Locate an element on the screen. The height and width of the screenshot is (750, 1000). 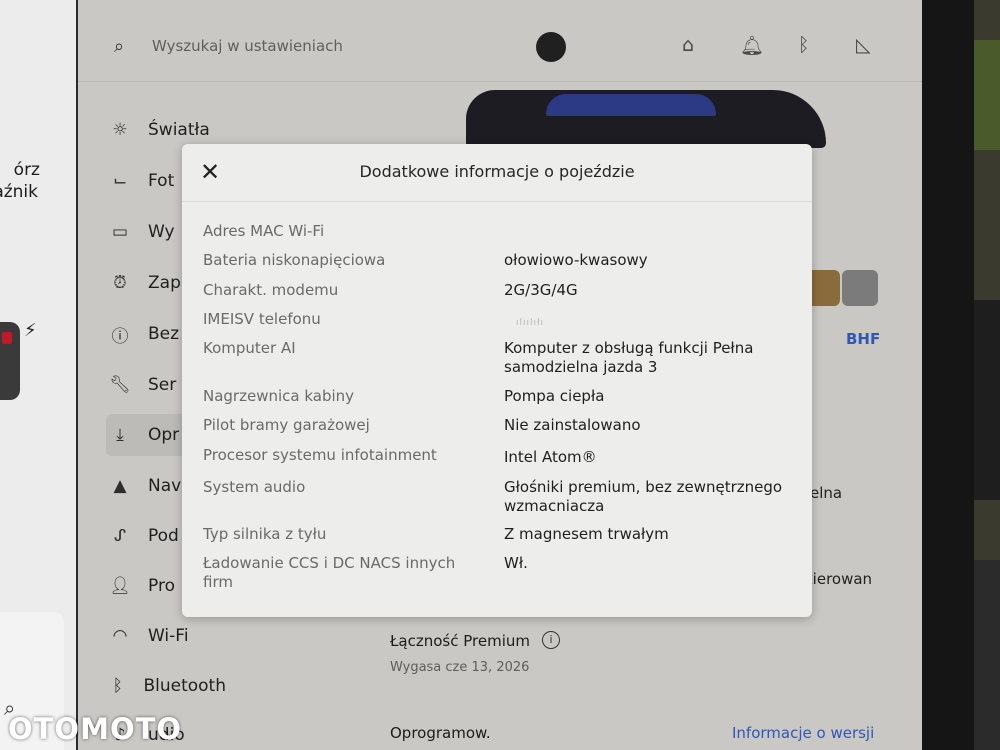
sidebar-item-label: Nav is located at coordinates (165, 486).